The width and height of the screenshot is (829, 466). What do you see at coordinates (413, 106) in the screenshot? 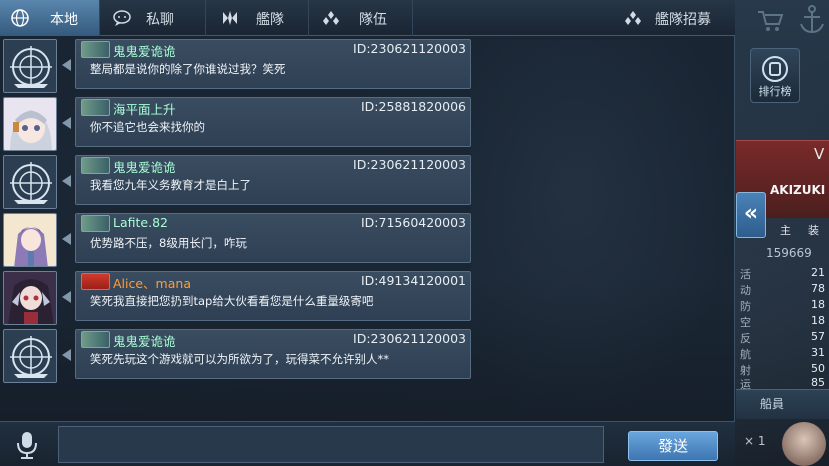
I see `sender-id: ID:25881820006` at bounding box center [413, 106].